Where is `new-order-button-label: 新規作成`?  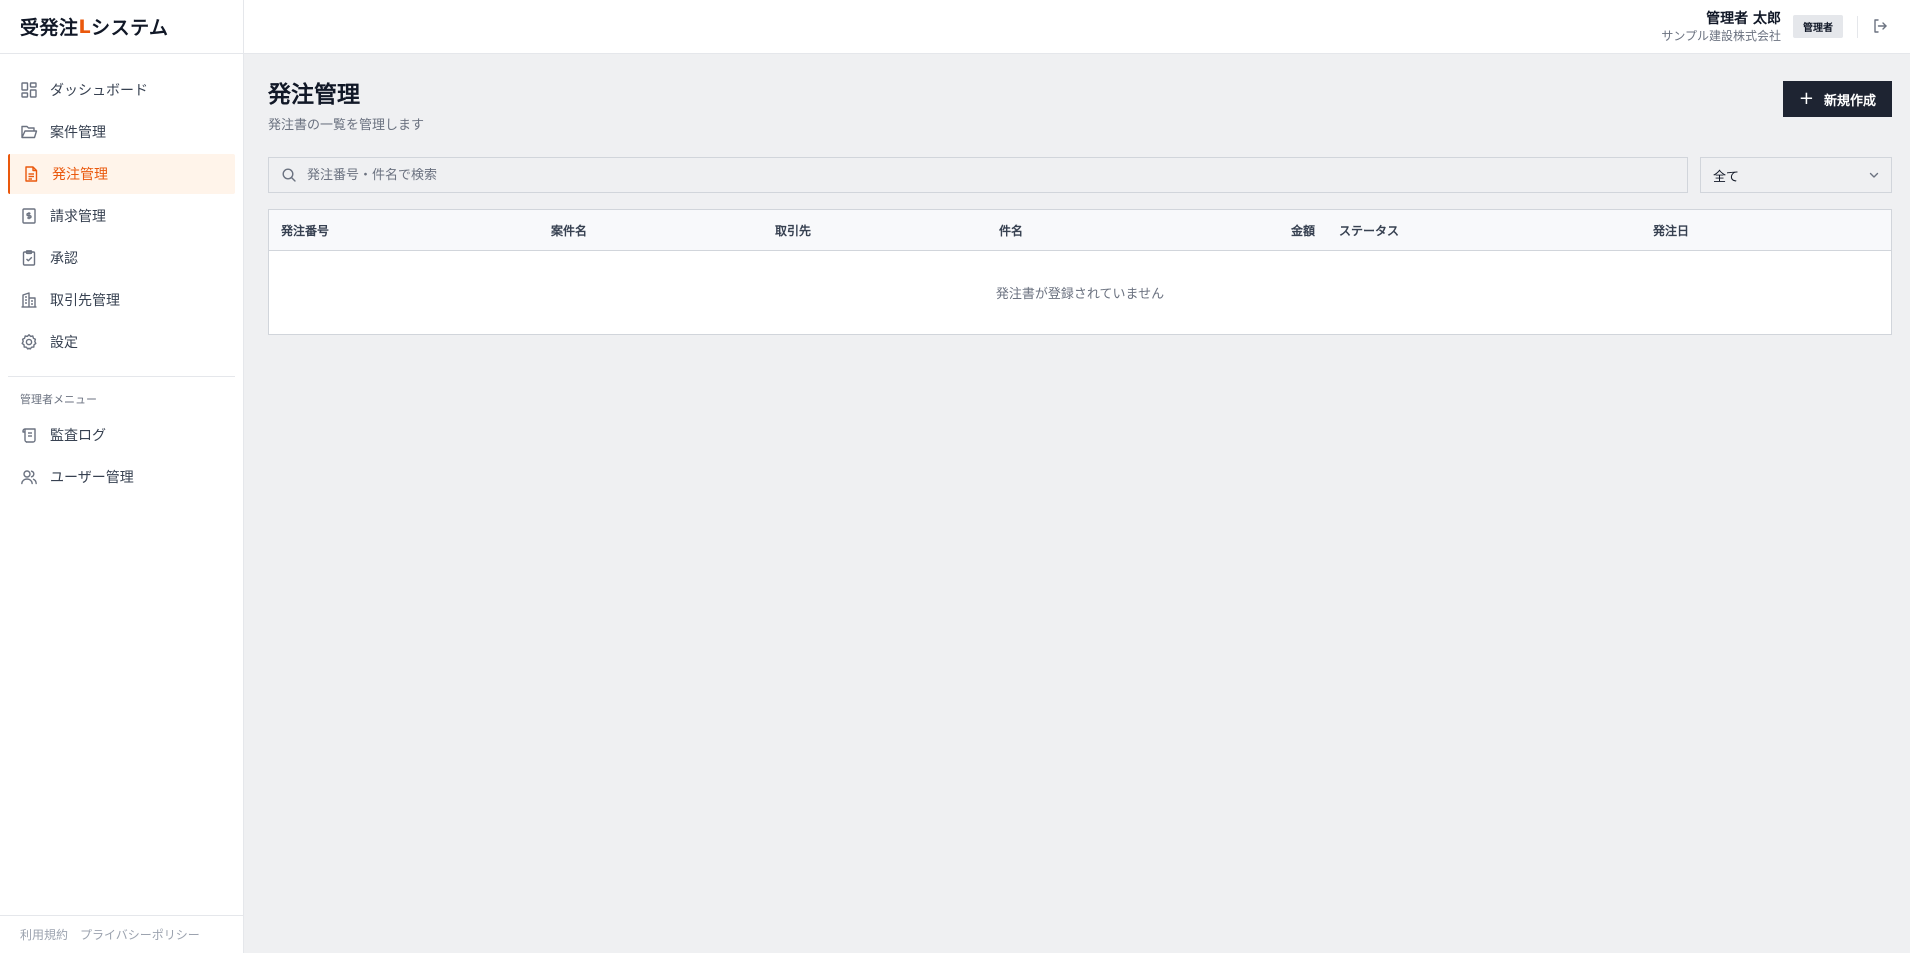 new-order-button-label: 新規作成 is located at coordinates (1849, 101).